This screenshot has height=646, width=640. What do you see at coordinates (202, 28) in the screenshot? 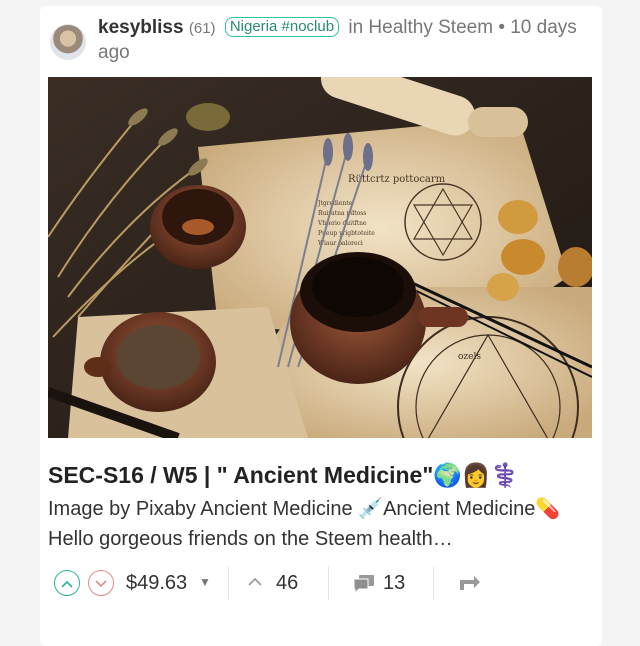
I see `author-reputation: (61)` at bounding box center [202, 28].